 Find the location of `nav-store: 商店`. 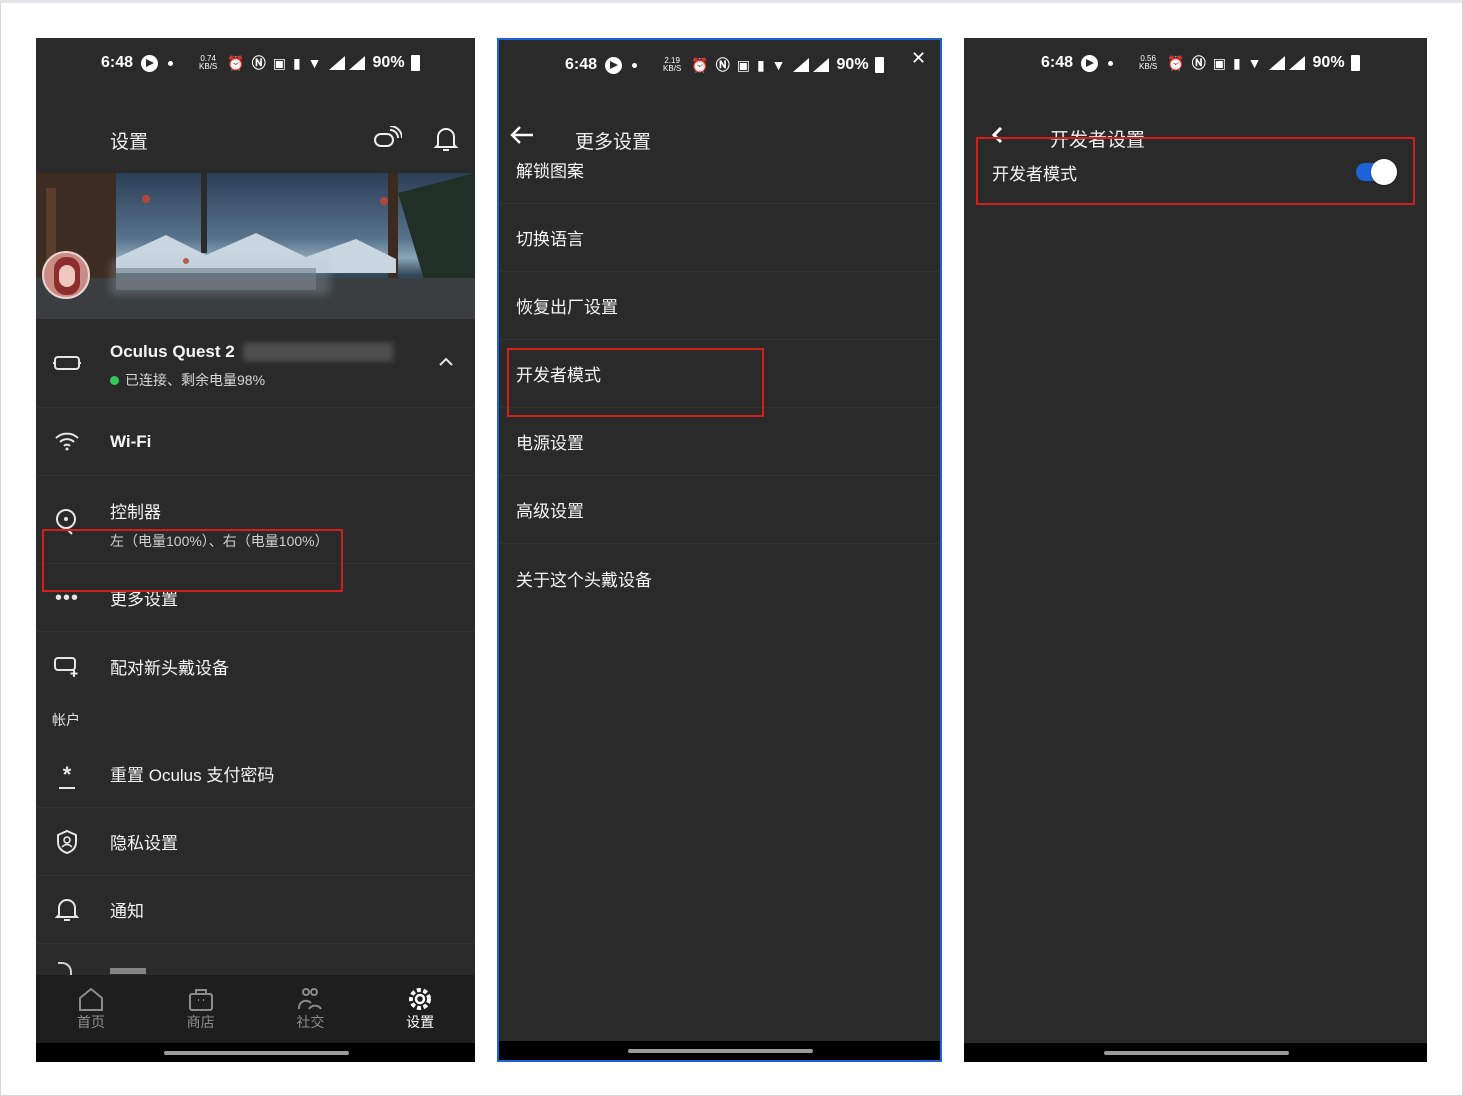

nav-store: 商店 is located at coordinates (201, 1009).